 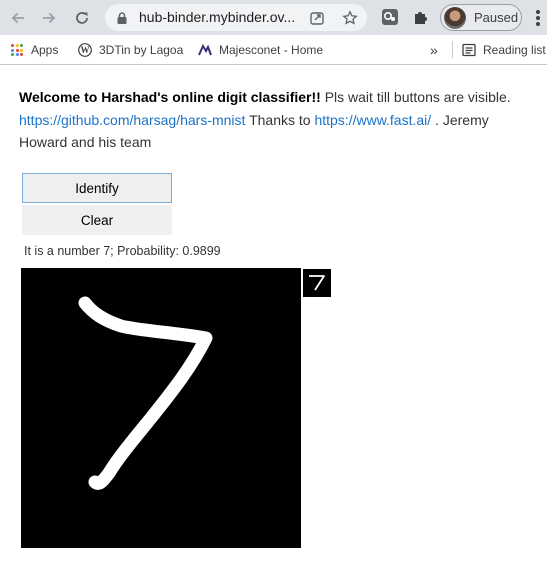 I want to click on profile-button: Paused, so click(x=481, y=17).